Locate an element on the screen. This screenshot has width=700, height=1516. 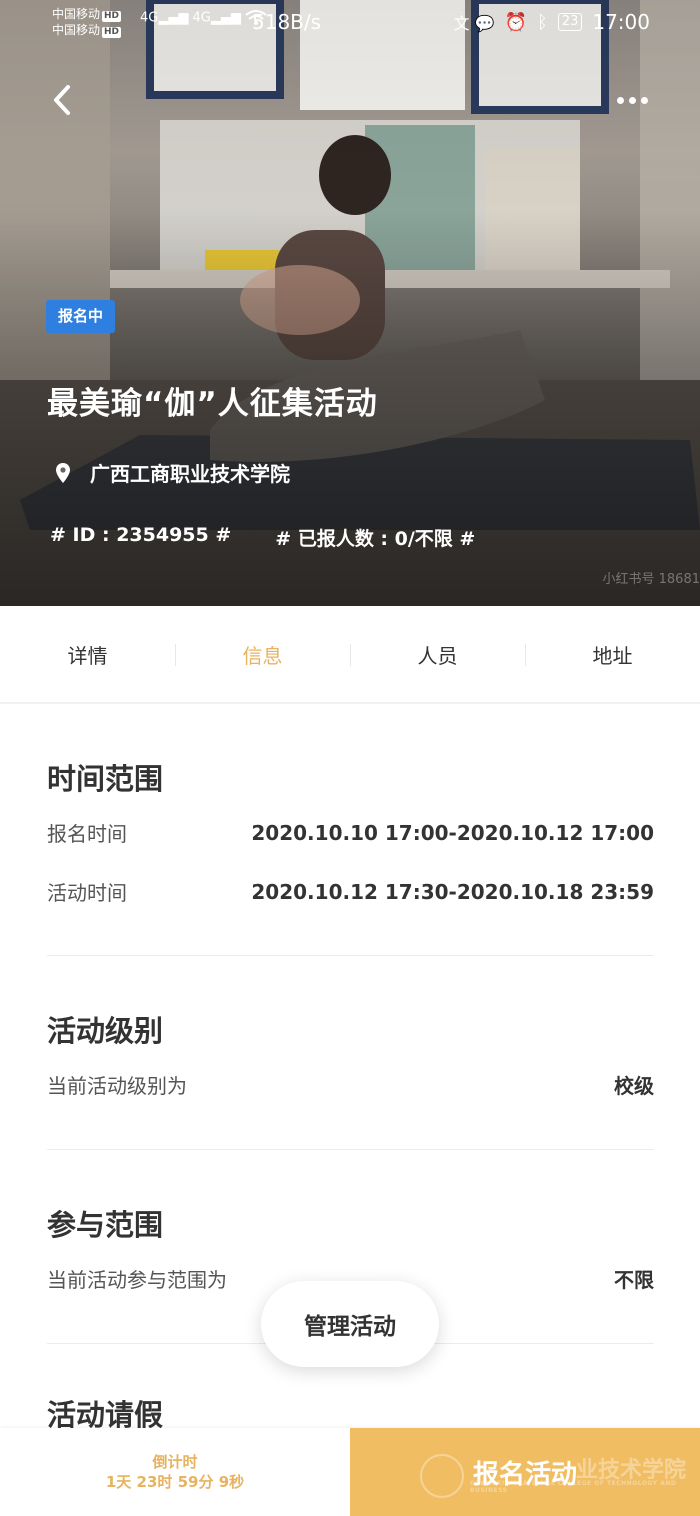
back-button is located at coordinates (62, 100).